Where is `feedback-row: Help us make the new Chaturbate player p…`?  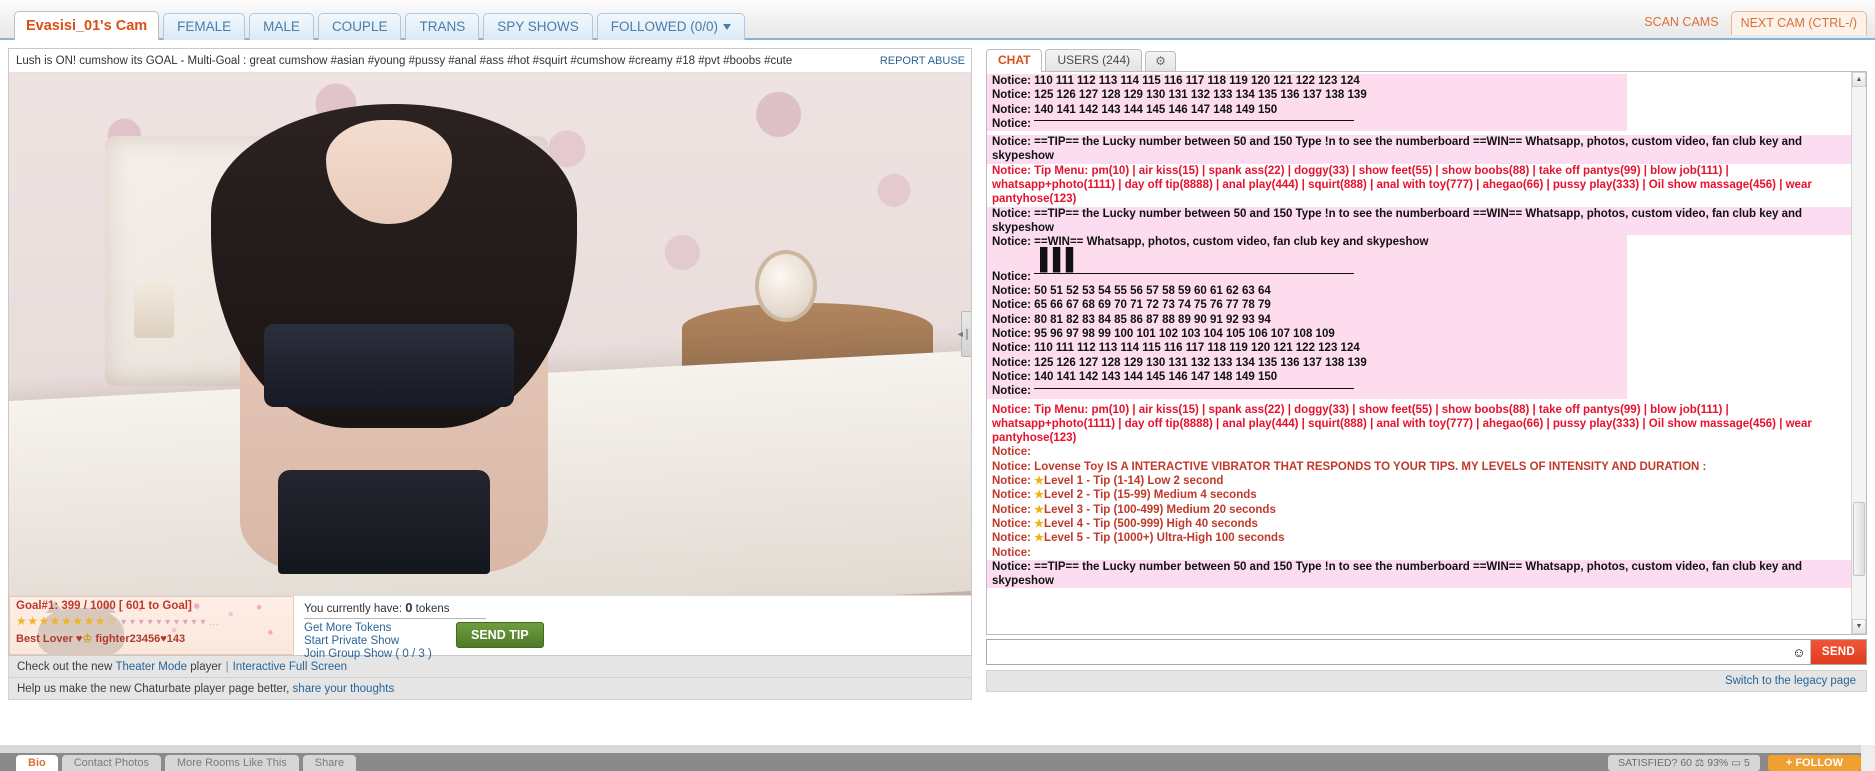
feedback-row: Help us make the new Chaturbate player p… is located at coordinates (490, 689).